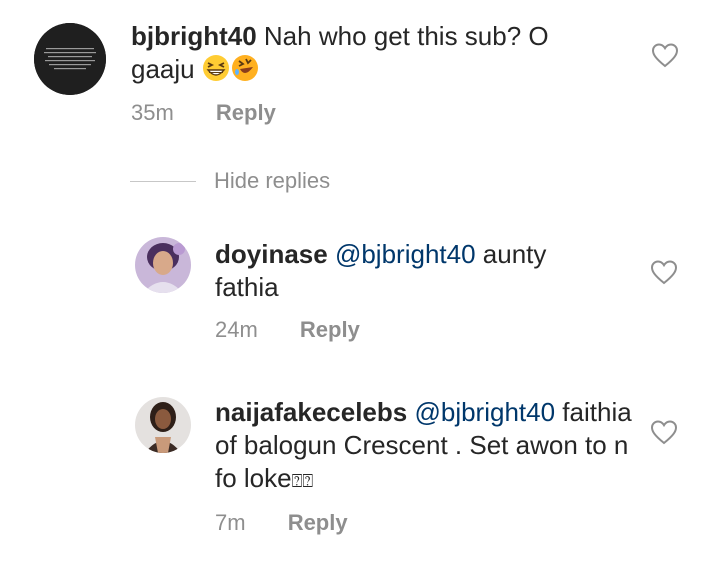 This screenshot has height=570, width=720. What do you see at coordinates (287, 330) in the screenshot?
I see `reply-meta: 24m Reply` at bounding box center [287, 330].